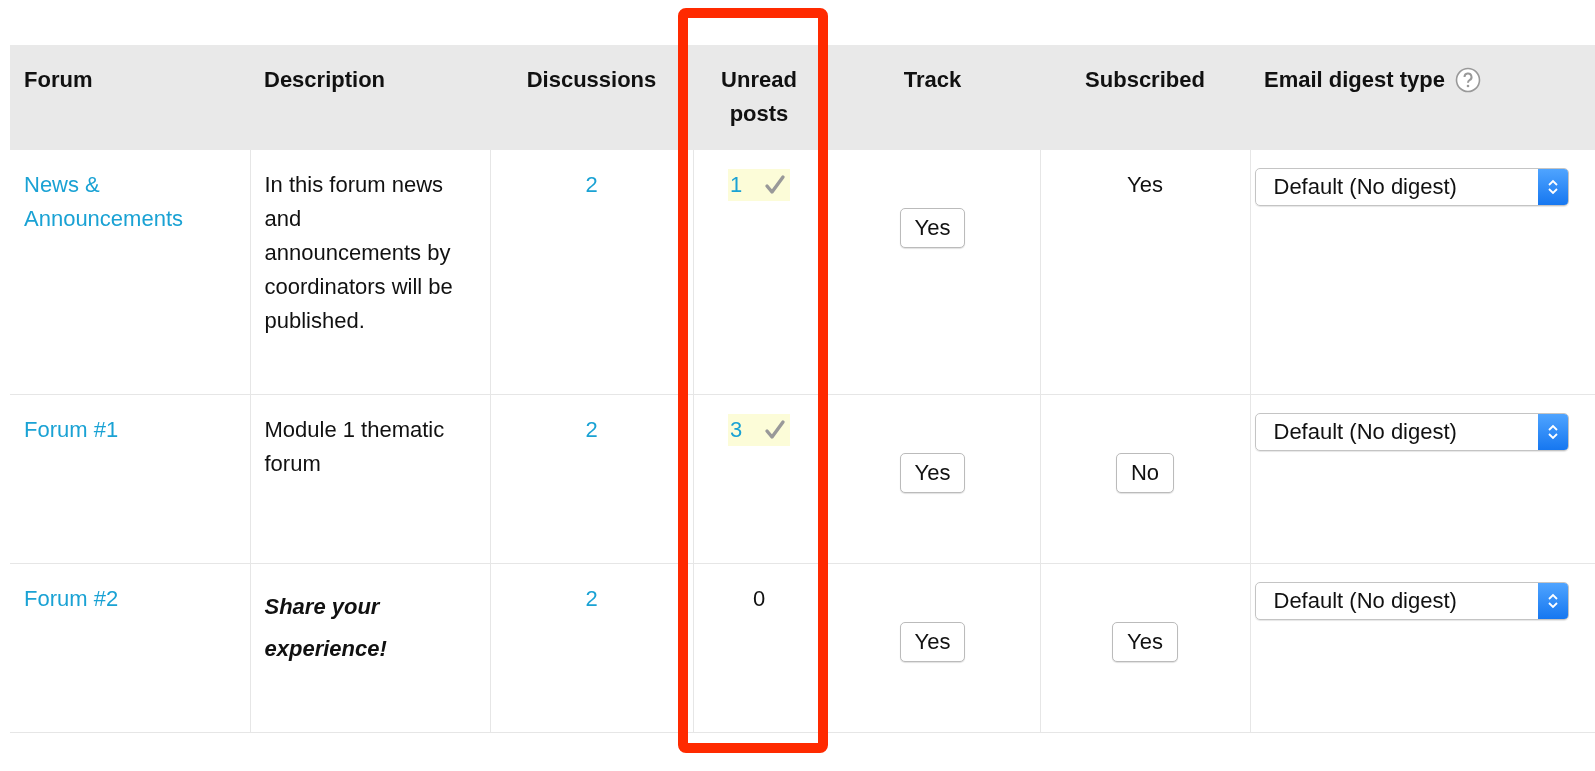  What do you see at coordinates (326, 628) in the screenshot?
I see `forum-description: Share your experience!` at bounding box center [326, 628].